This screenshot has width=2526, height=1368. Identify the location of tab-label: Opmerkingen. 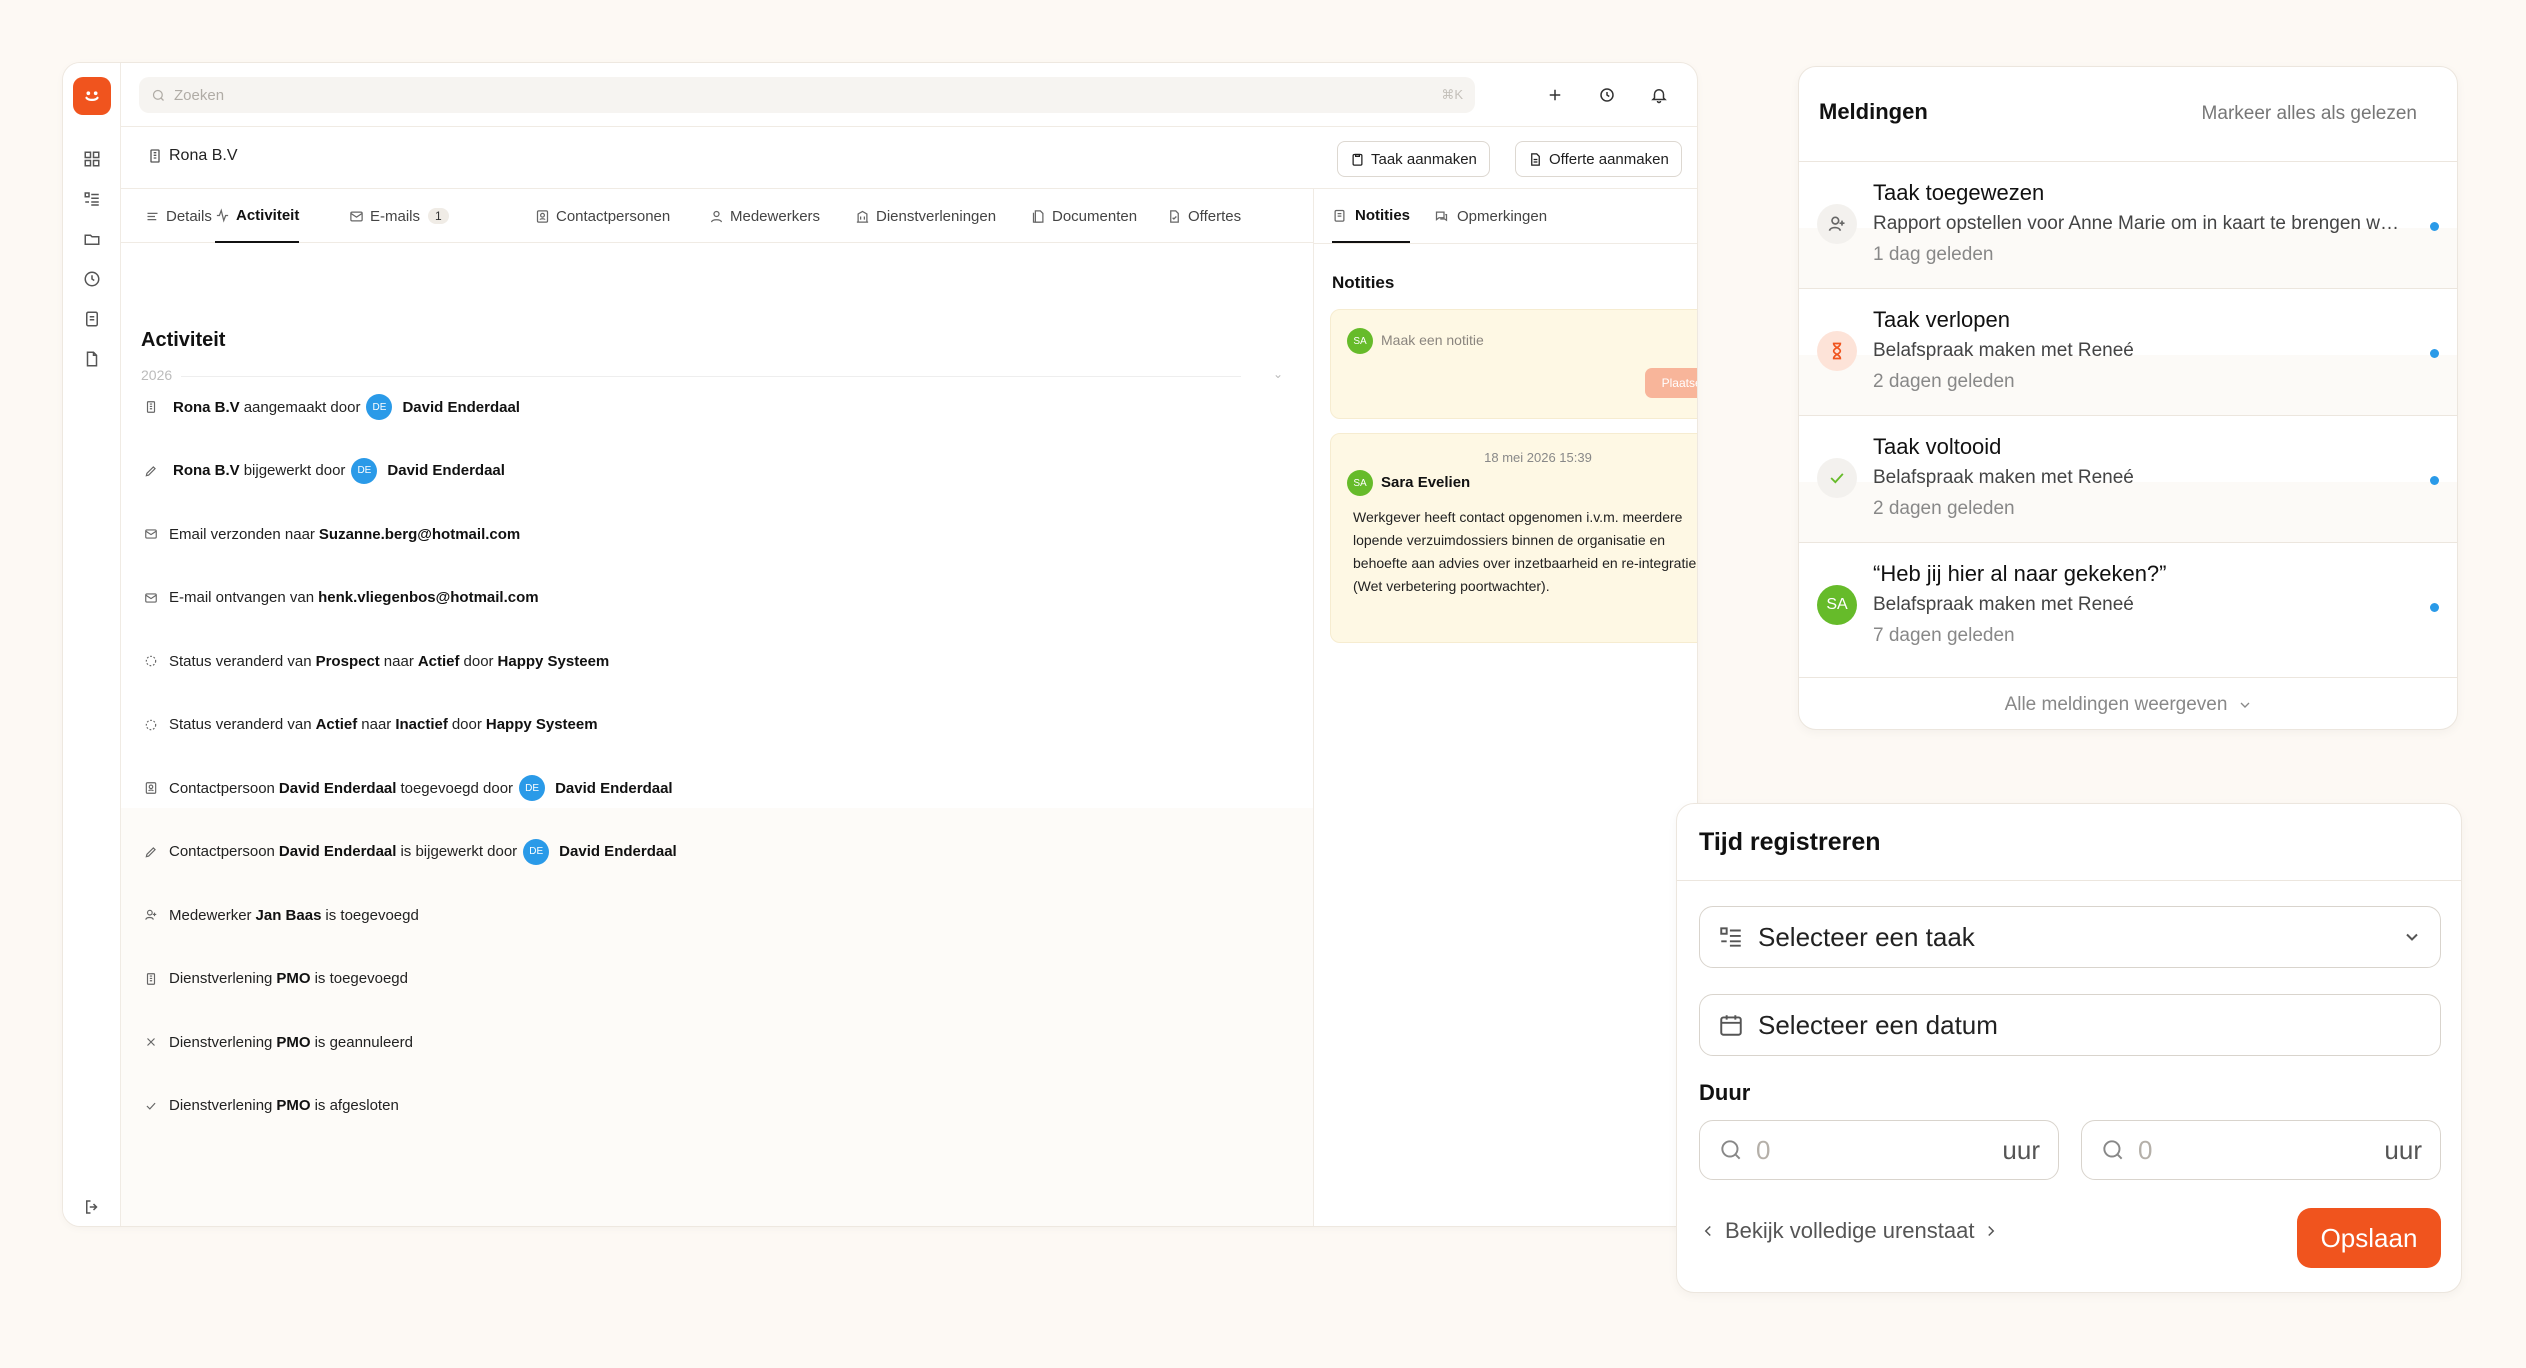
(1502, 216).